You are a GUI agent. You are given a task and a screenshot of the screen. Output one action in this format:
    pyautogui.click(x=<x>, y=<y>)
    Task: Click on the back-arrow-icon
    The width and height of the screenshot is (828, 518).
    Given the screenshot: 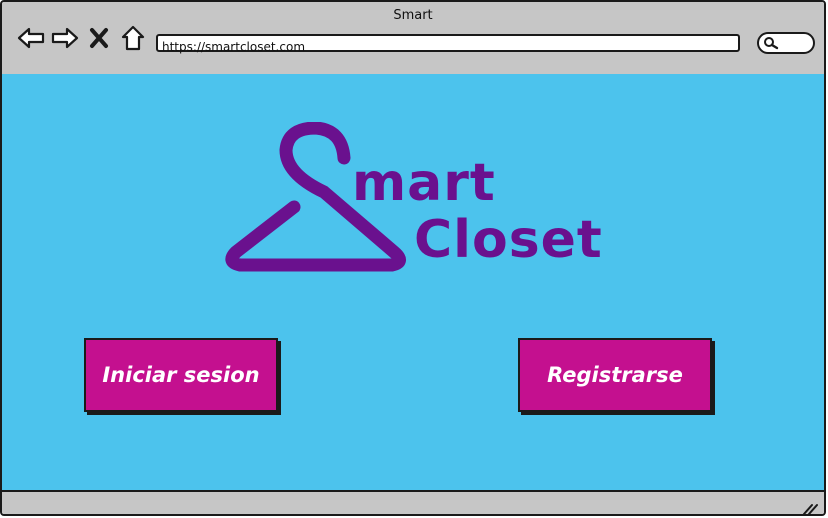 What is the action you would take?
    pyautogui.click(x=31, y=38)
    